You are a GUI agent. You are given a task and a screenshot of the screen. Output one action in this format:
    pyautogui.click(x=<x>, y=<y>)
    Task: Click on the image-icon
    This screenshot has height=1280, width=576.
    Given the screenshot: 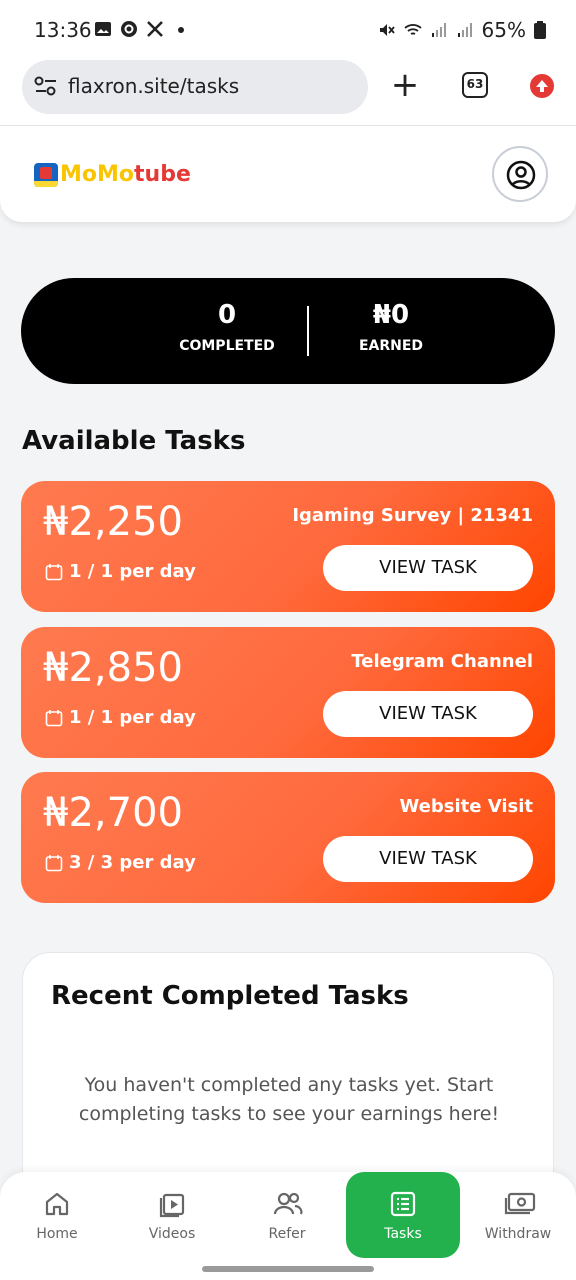 What is the action you would take?
    pyautogui.click(x=103, y=29)
    